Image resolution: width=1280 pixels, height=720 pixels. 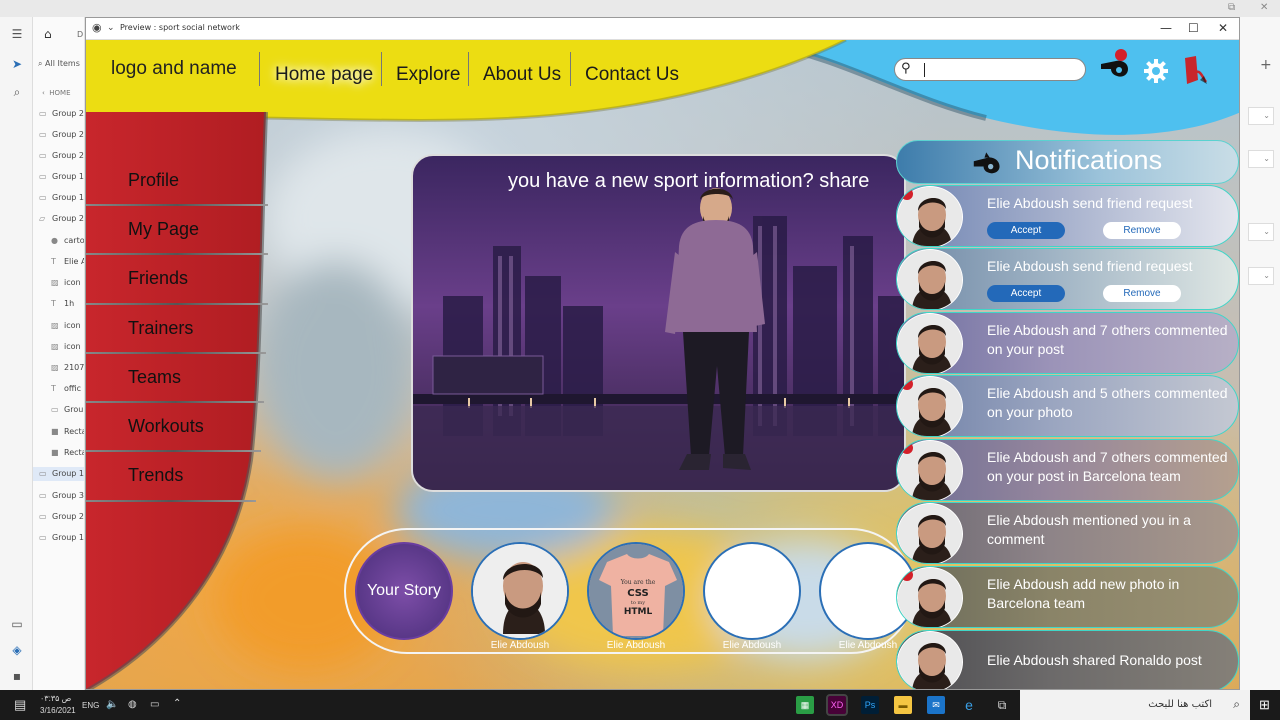 I want to click on battery-icon: ▭, so click(x=154, y=704).